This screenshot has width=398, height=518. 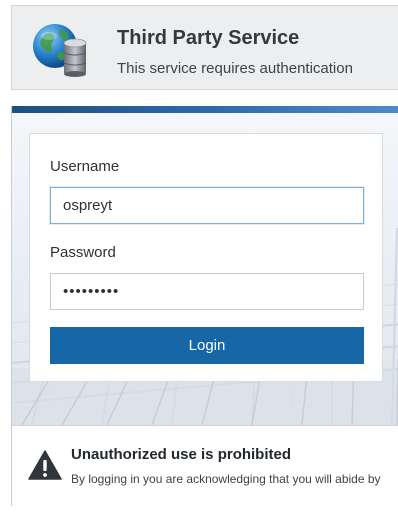 I want to click on warning-title: Unauthorized use is prohibited, so click(x=181, y=454).